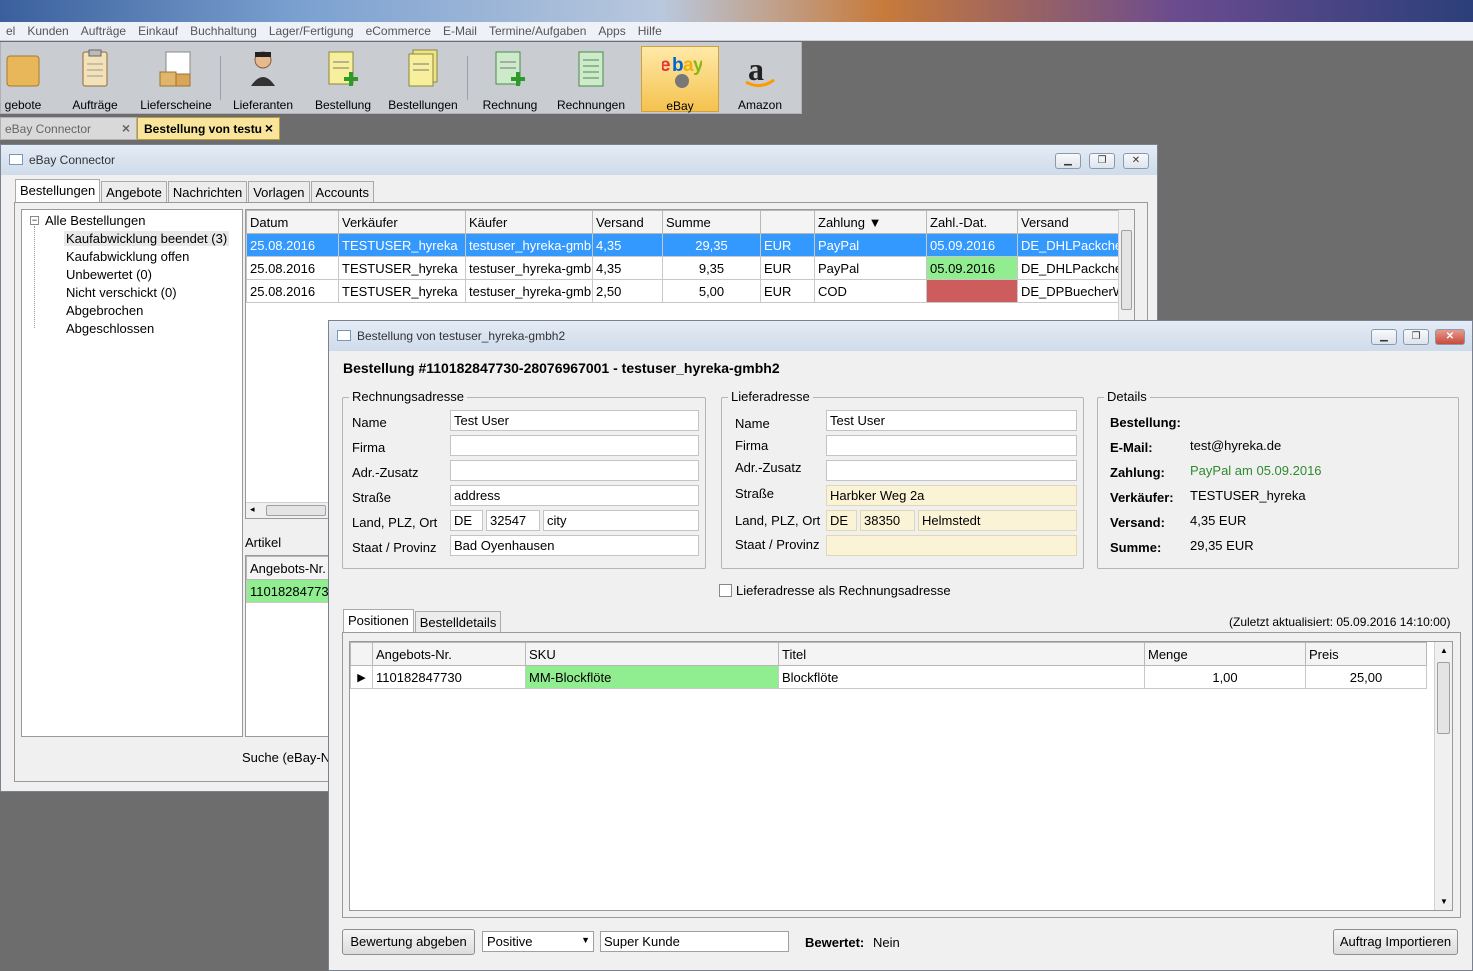 Image resolution: width=1473 pixels, height=971 pixels. What do you see at coordinates (652, 654) in the screenshot?
I see `col-sku: SKU` at bounding box center [652, 654].